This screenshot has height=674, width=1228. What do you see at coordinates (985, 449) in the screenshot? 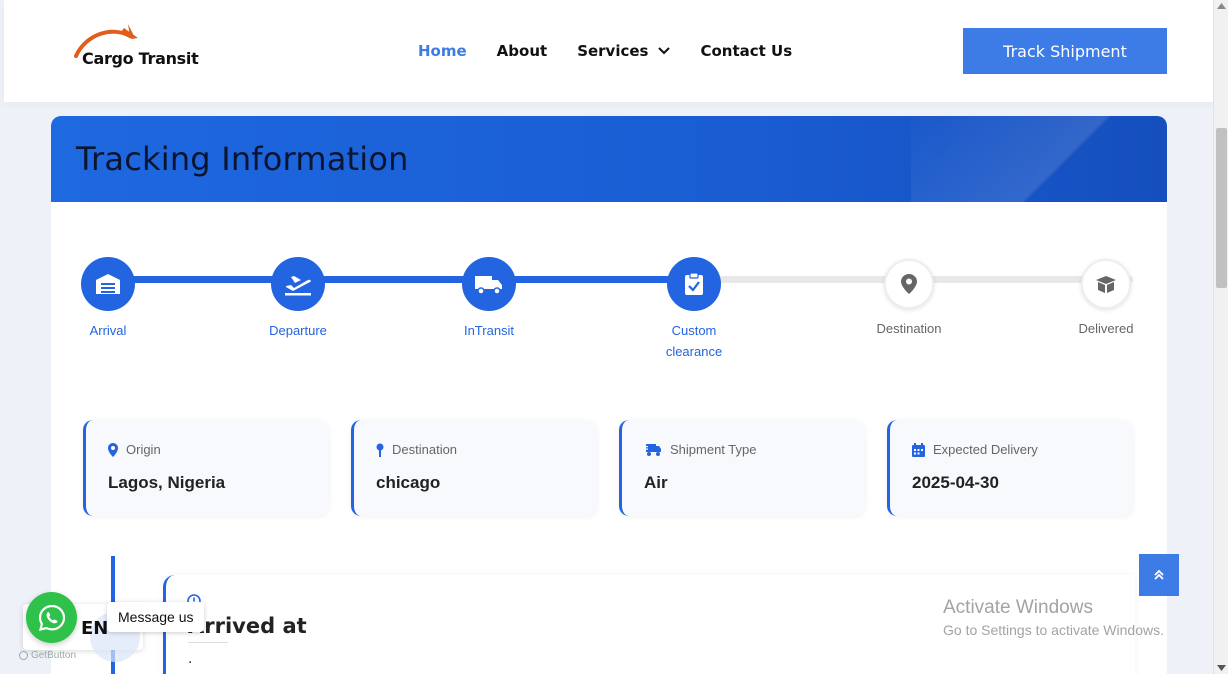
I see `info-label-text: Expected Delivery` at bounding box center [985, 449].